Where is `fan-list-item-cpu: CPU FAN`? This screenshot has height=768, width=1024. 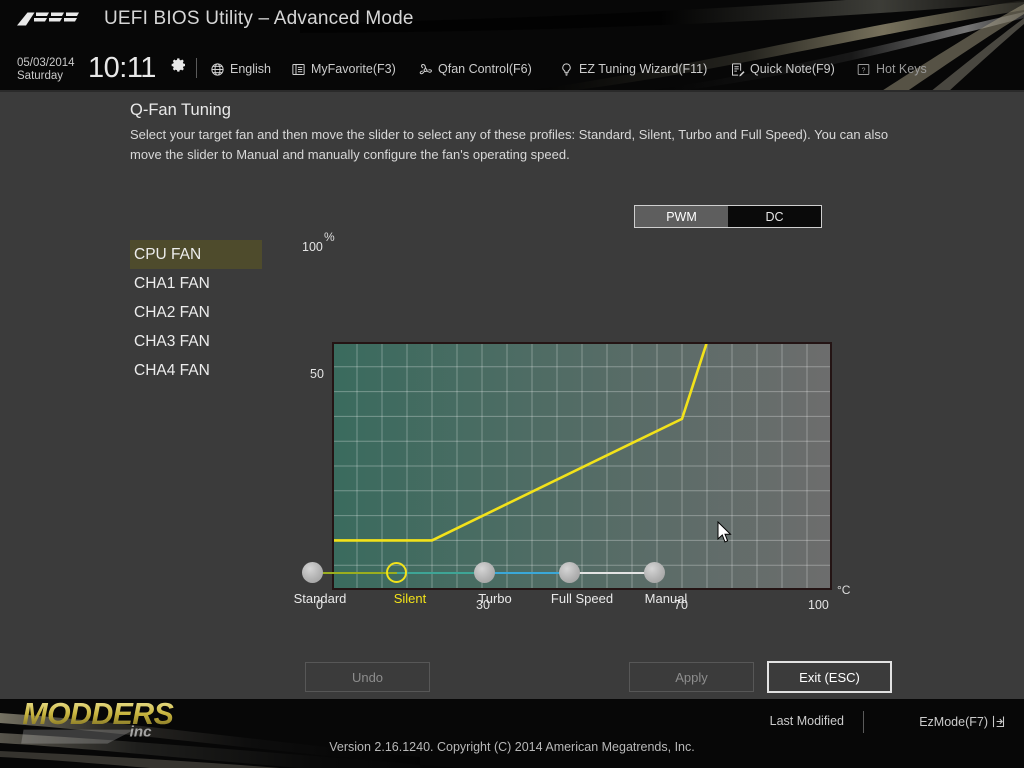
fan-list-item-cpu: CPU FAN is located at coordinates (196, 254).